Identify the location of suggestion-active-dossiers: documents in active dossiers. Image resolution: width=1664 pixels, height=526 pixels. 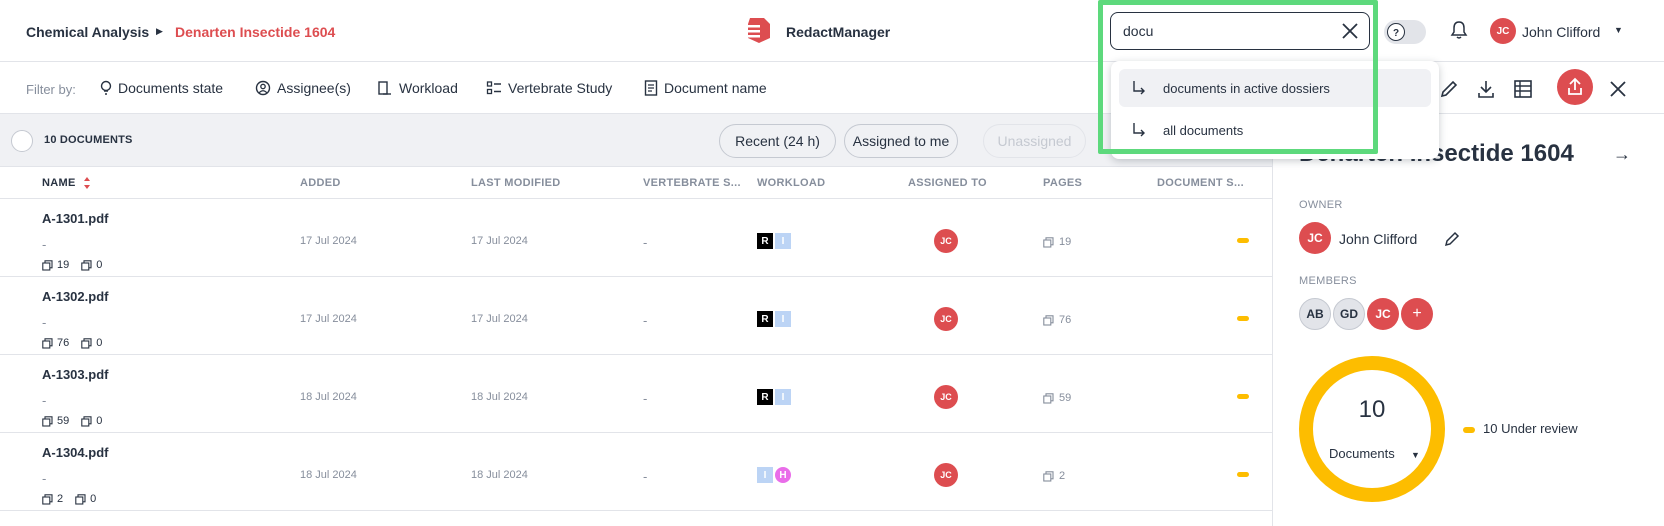
(1275, 88).